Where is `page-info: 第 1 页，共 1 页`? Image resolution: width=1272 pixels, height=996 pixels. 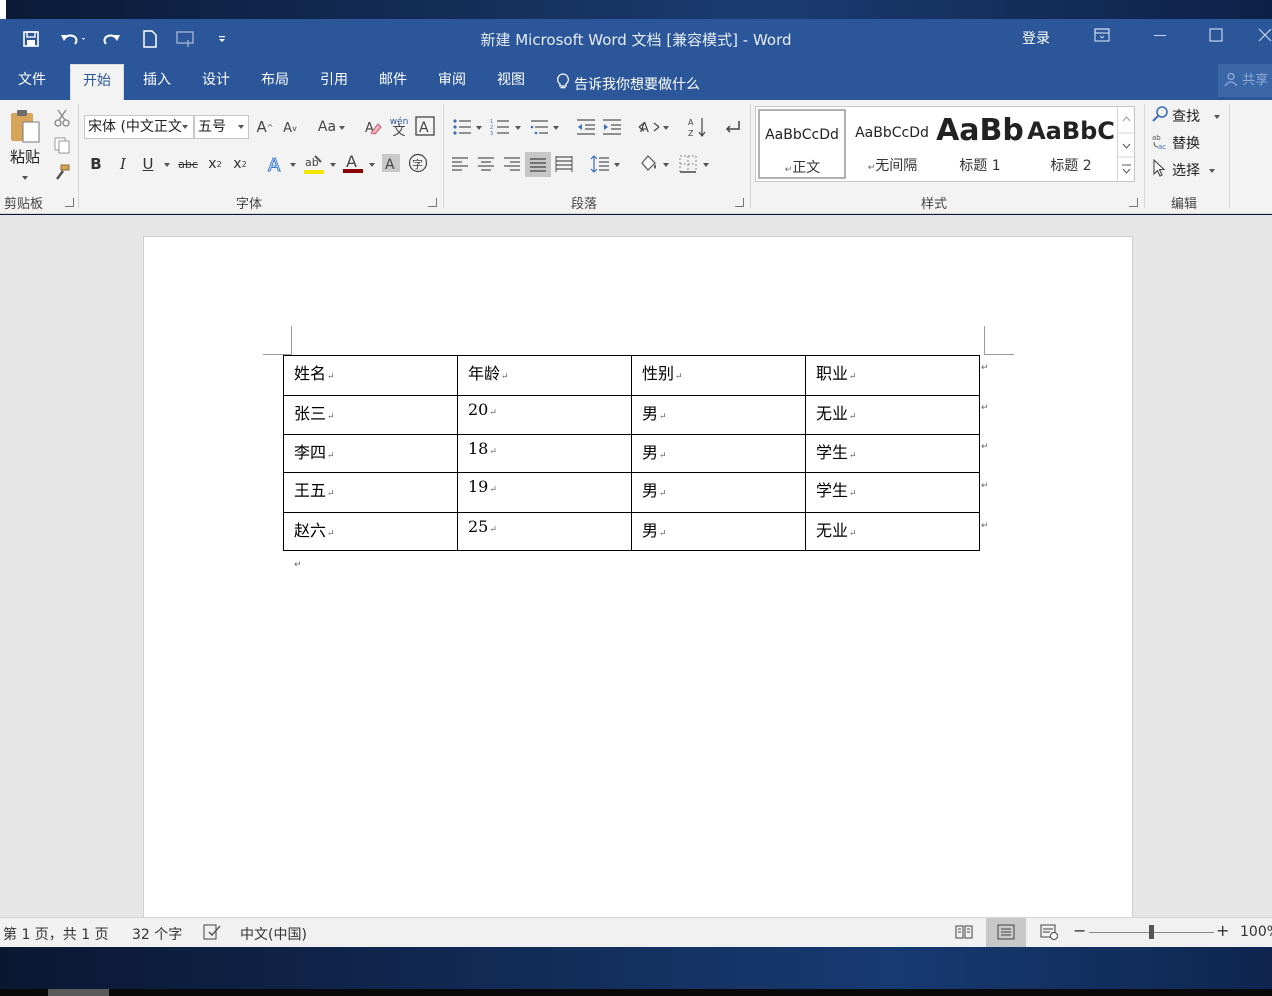 page-info: 第 1 页，共 1 页 is located at coordinates (56, 934).